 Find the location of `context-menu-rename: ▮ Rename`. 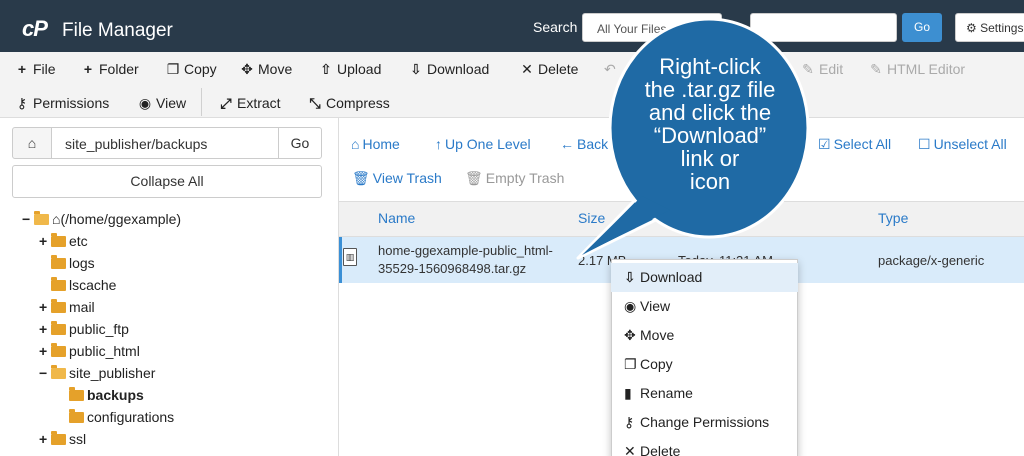

context-menu-rename: ▮ Rename is located at coordinates (704, 393).